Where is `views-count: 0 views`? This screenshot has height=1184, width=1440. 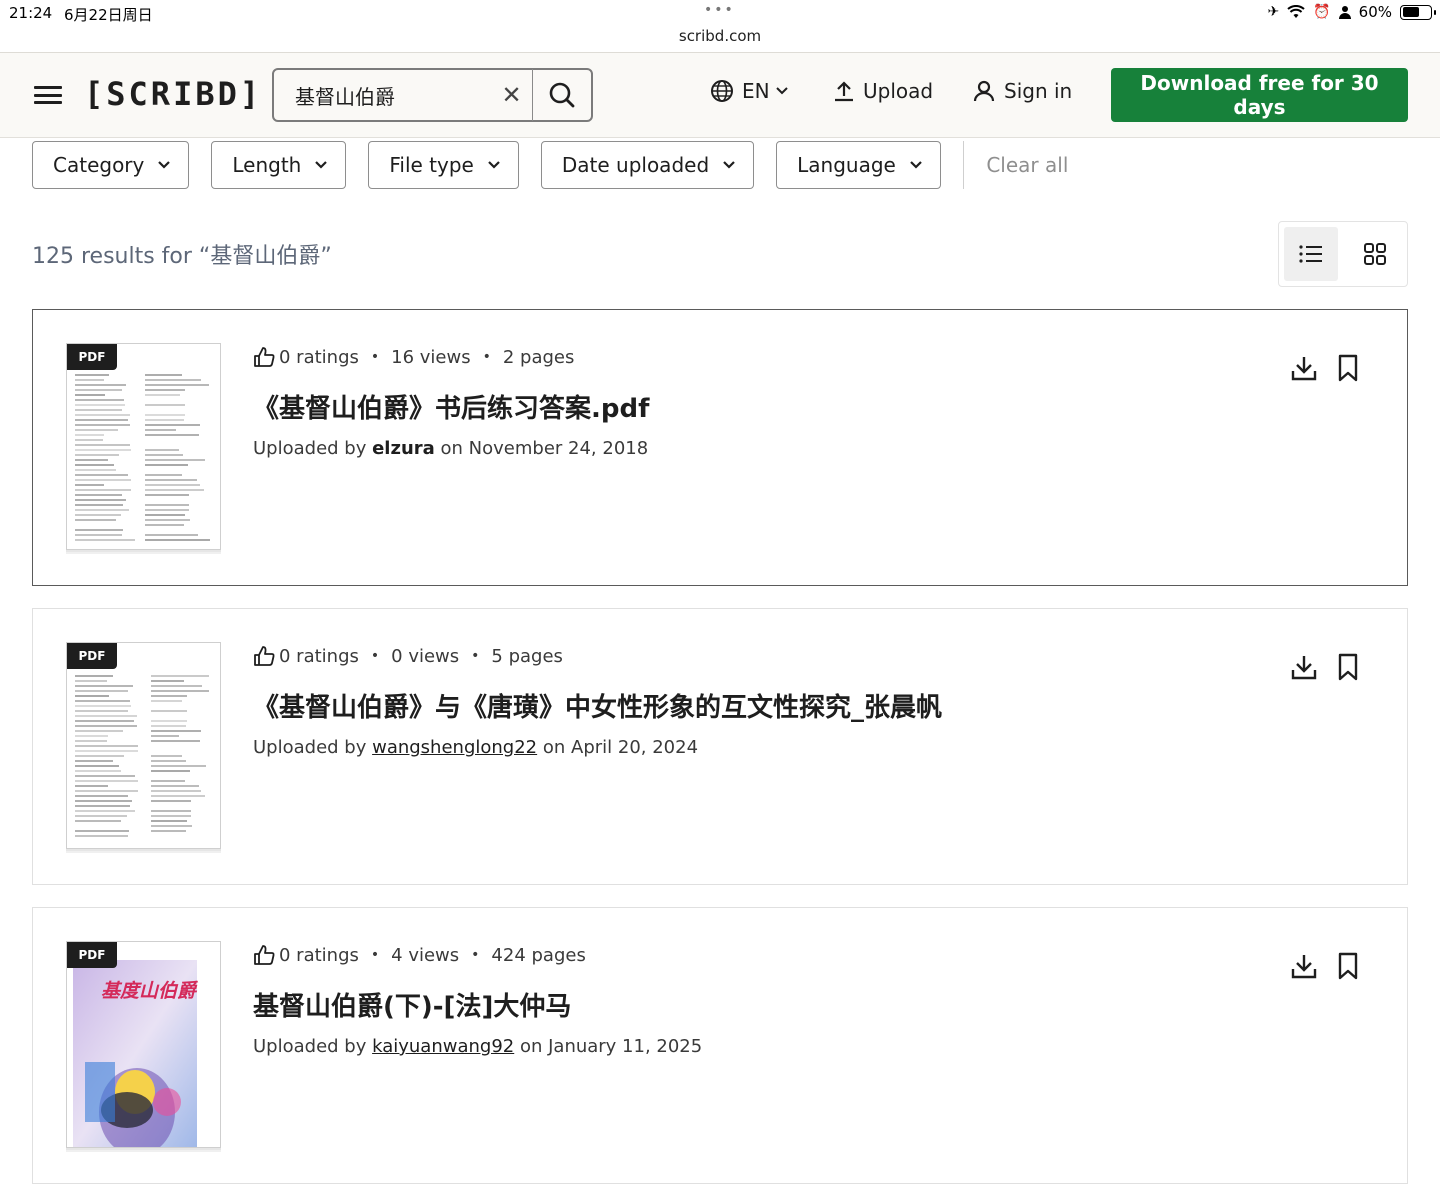 views-count: 0 views is located at coordinates (425, 656).